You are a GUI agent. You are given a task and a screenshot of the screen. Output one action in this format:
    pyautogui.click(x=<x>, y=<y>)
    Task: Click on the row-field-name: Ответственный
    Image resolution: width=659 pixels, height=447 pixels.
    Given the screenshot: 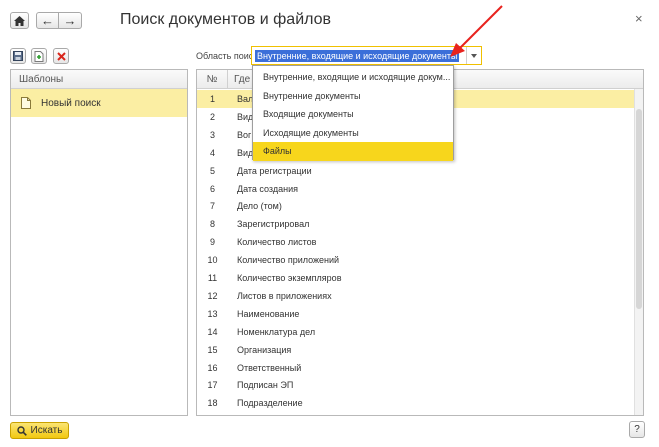 What is the action you would take?
    pyautogui.click(x=269, y=367)
    